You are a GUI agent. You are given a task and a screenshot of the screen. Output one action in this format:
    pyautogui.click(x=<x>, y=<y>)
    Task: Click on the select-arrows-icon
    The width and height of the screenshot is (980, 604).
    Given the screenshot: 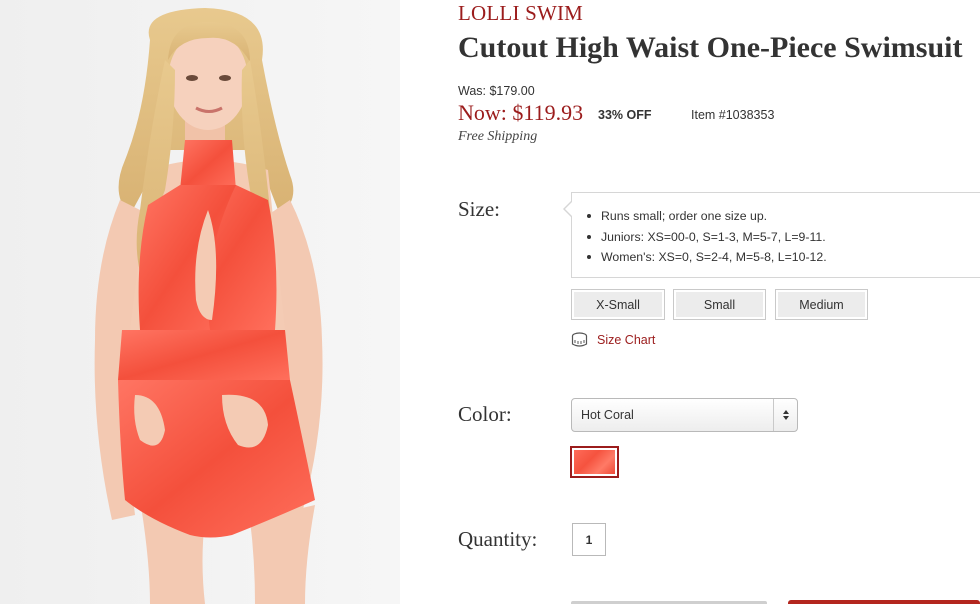 What is the action you would take?
    pyautogui.click(x=785, y=415)
    